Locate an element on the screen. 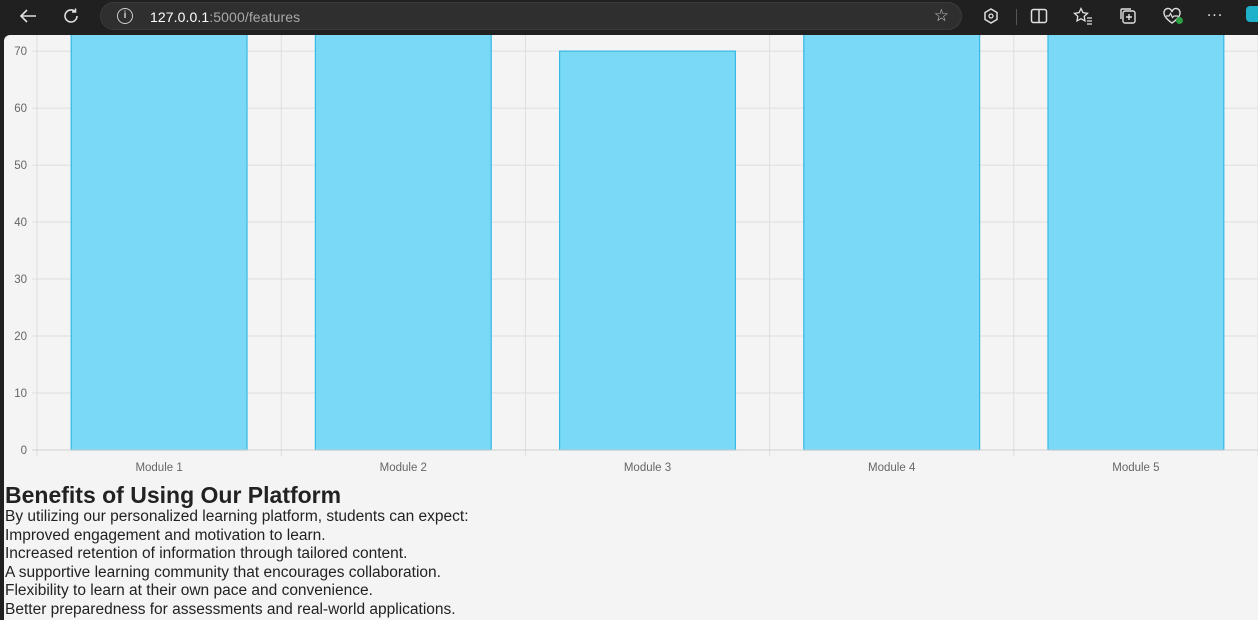 This screenshot has height=620, width=1258. y-tick-label: 40 is located at coordinates (20, 223).